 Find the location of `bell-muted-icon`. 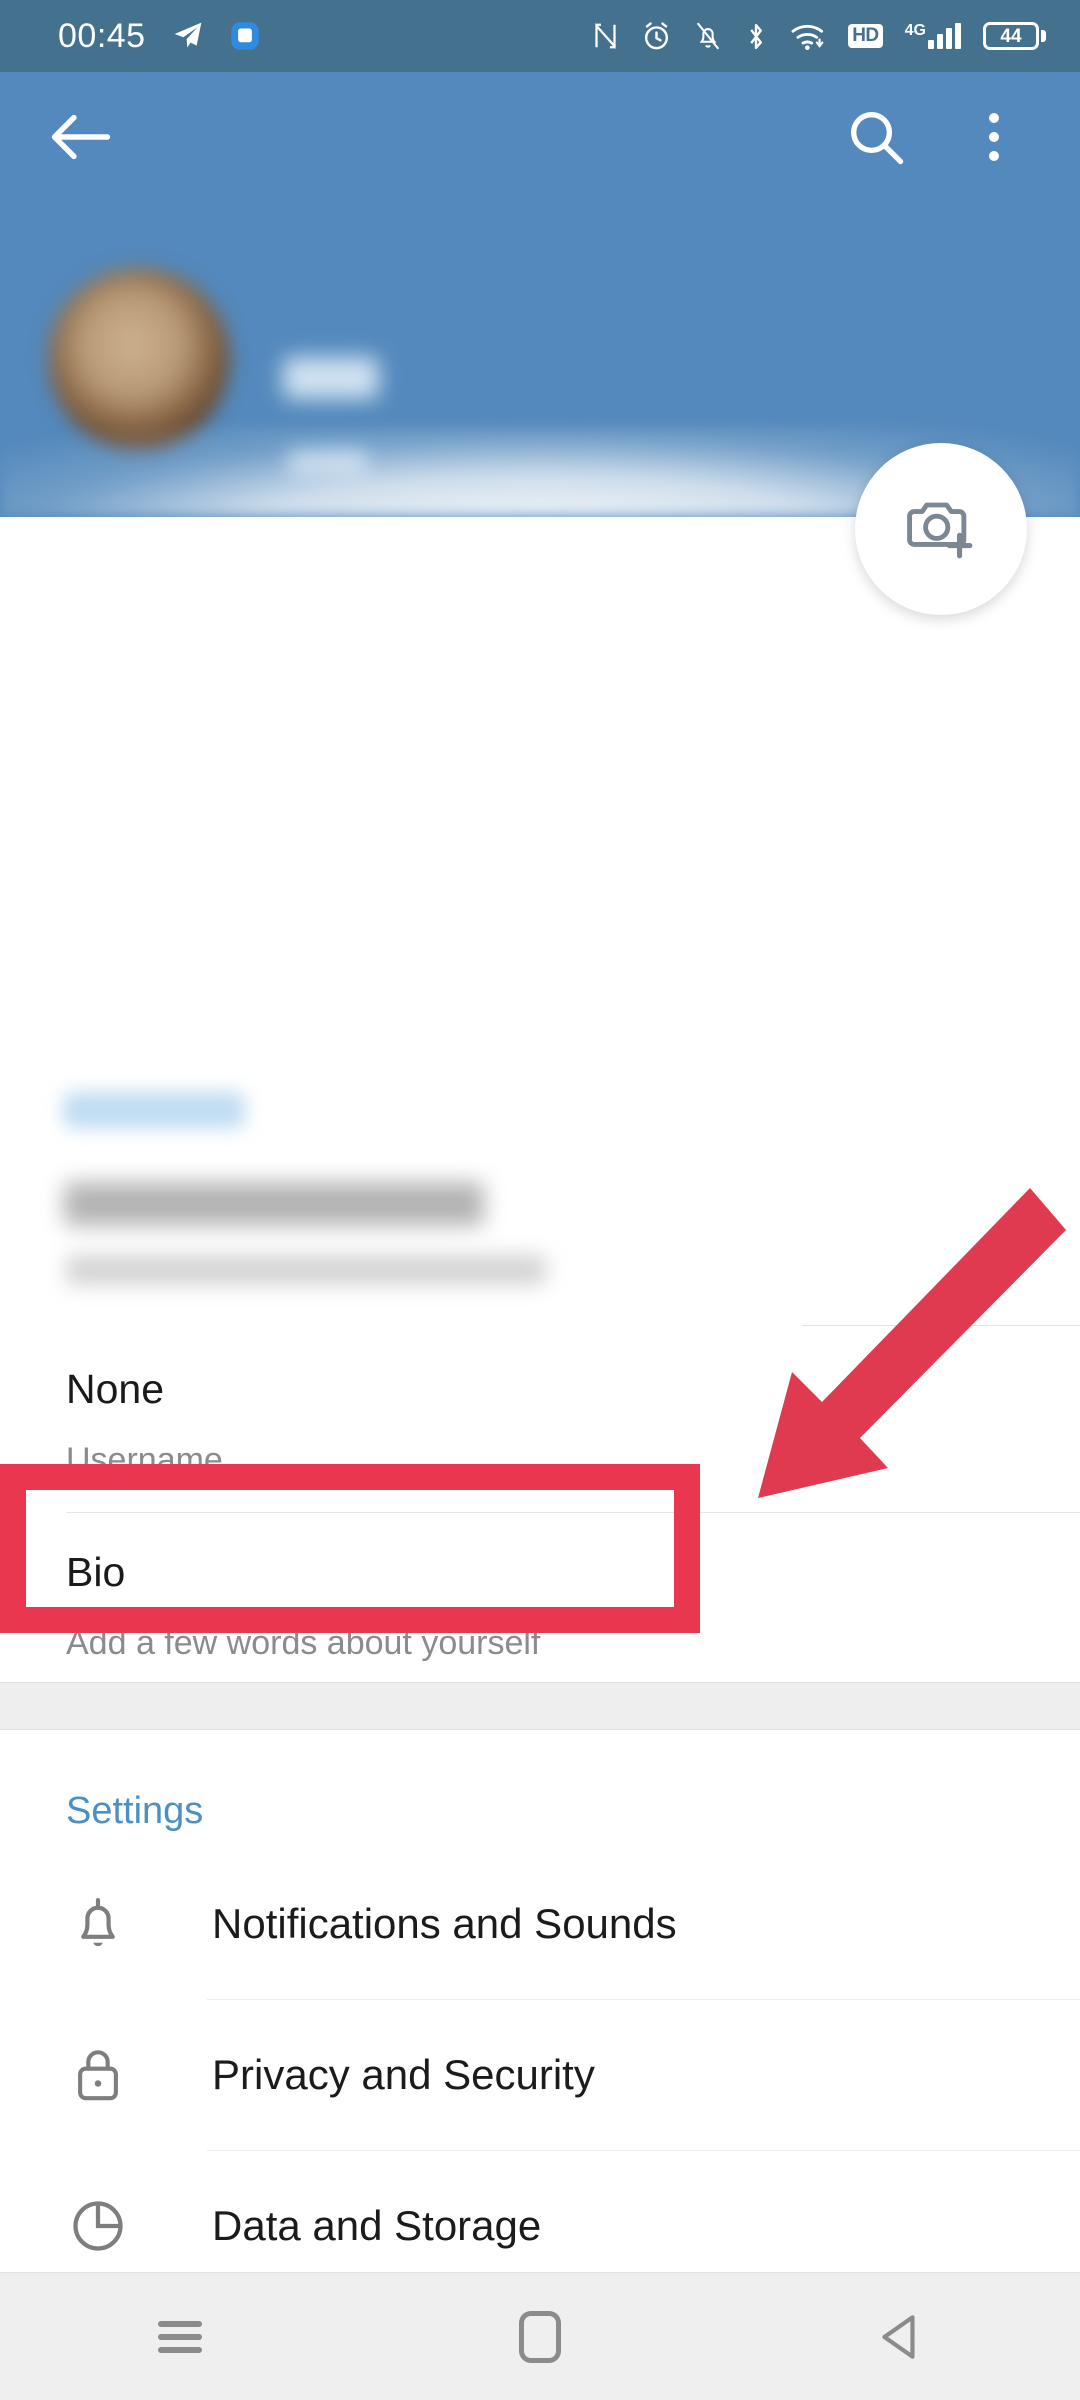

bell-muted-icon is located at coordinates (708, 36).